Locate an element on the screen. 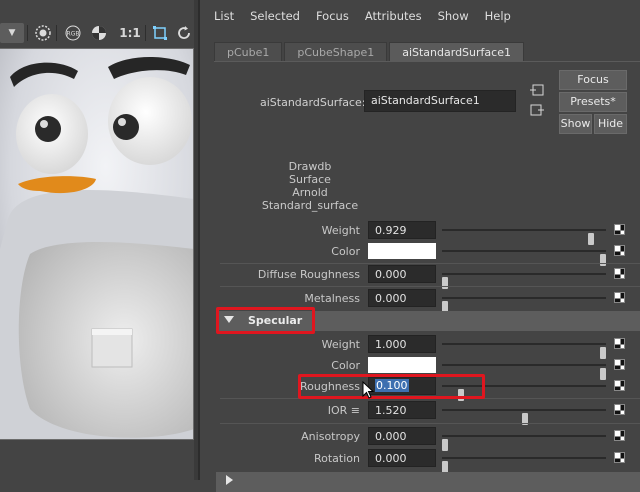  expand-triangle-icon is located at coordinates (229, 480).